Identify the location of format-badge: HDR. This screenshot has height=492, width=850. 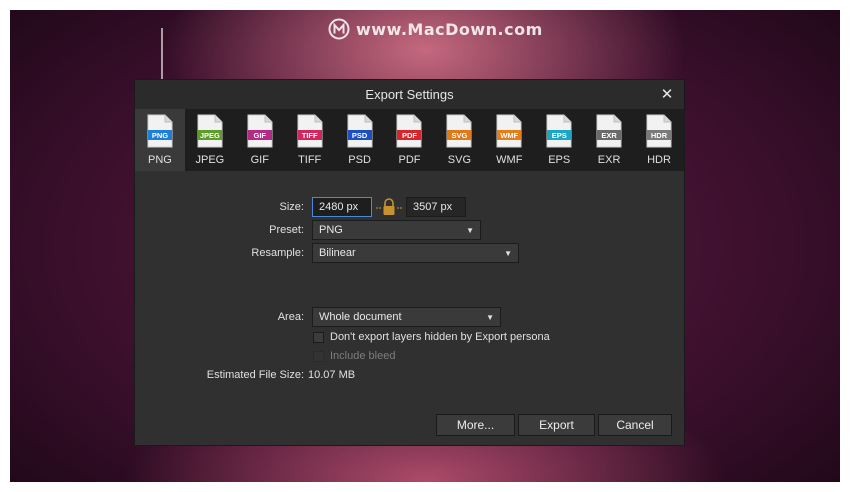
(659, 135).